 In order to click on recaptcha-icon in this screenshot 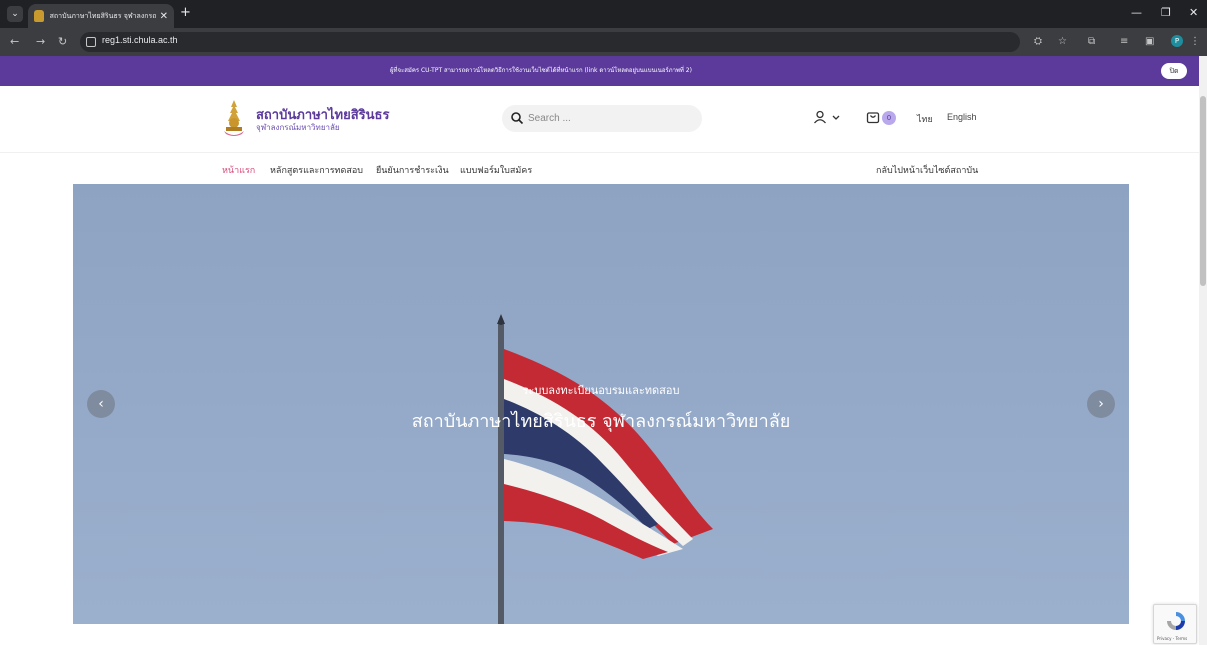, I will do `click(1176, 621)`.